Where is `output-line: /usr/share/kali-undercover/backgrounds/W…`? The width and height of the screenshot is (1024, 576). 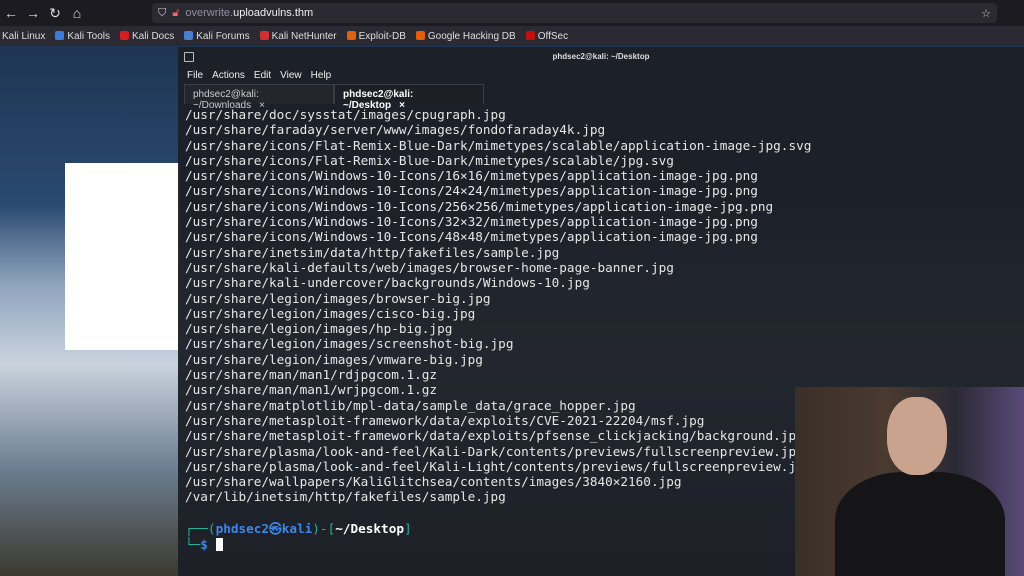 output-line: /usr/share/kali-undercover/backgrounds/W… is located at coordinates (387, 283).